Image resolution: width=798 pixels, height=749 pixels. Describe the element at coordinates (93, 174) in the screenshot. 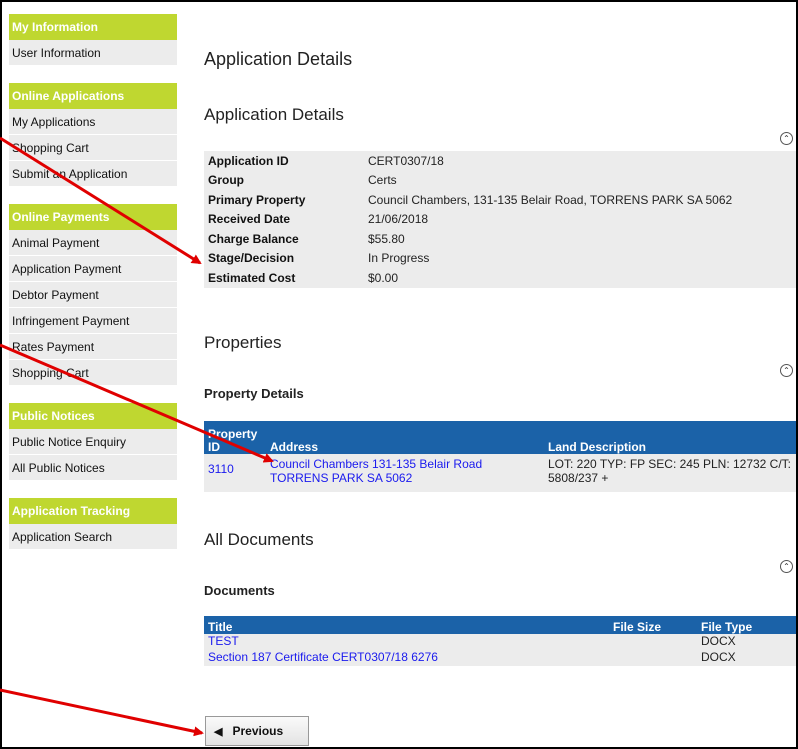

I see `sidebar-item-submit-application: Submit an Application` at that location.